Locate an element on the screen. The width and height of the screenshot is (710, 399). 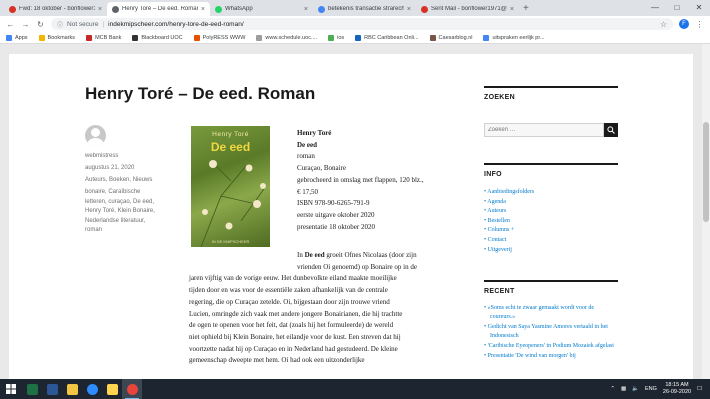
book-detail-line: ISBN 978-90-6265-791-9 is located at coordinates (333, 203).